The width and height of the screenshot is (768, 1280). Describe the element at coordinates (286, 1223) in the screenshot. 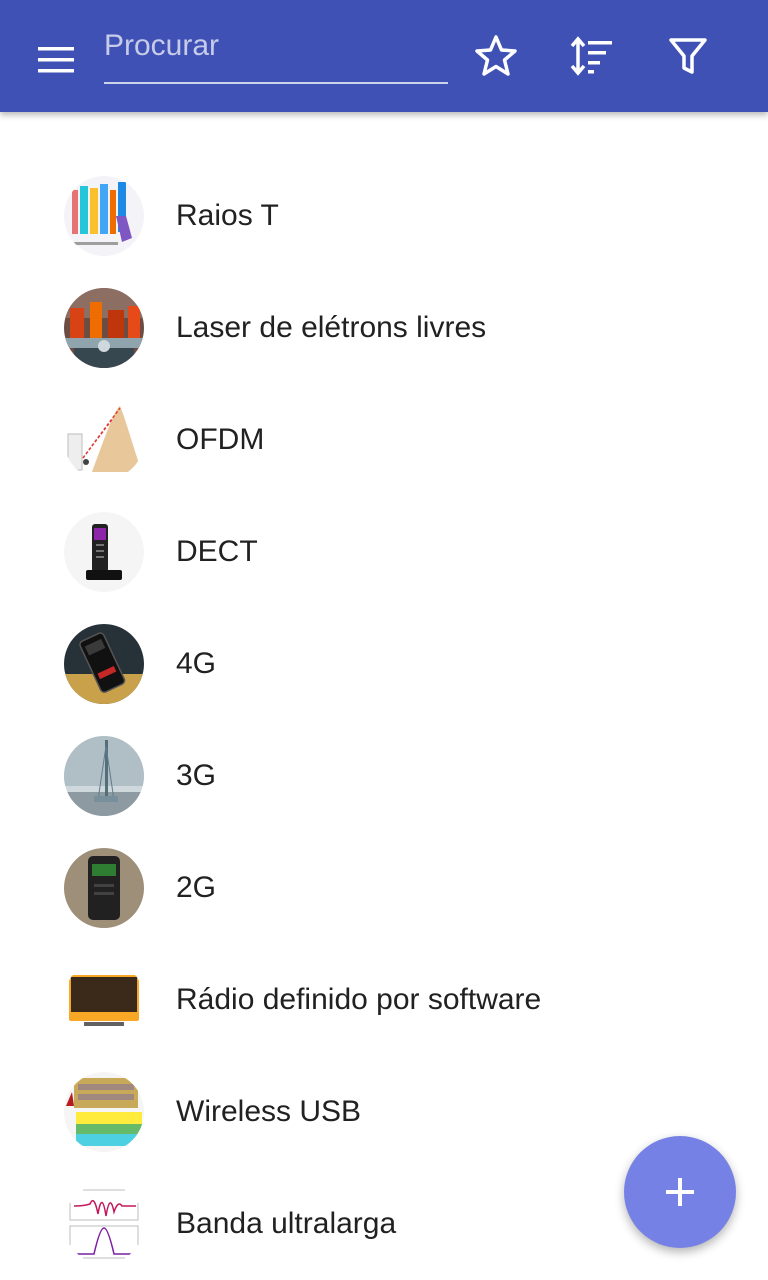

I see `item-label: Banda ultralarga` at that location.